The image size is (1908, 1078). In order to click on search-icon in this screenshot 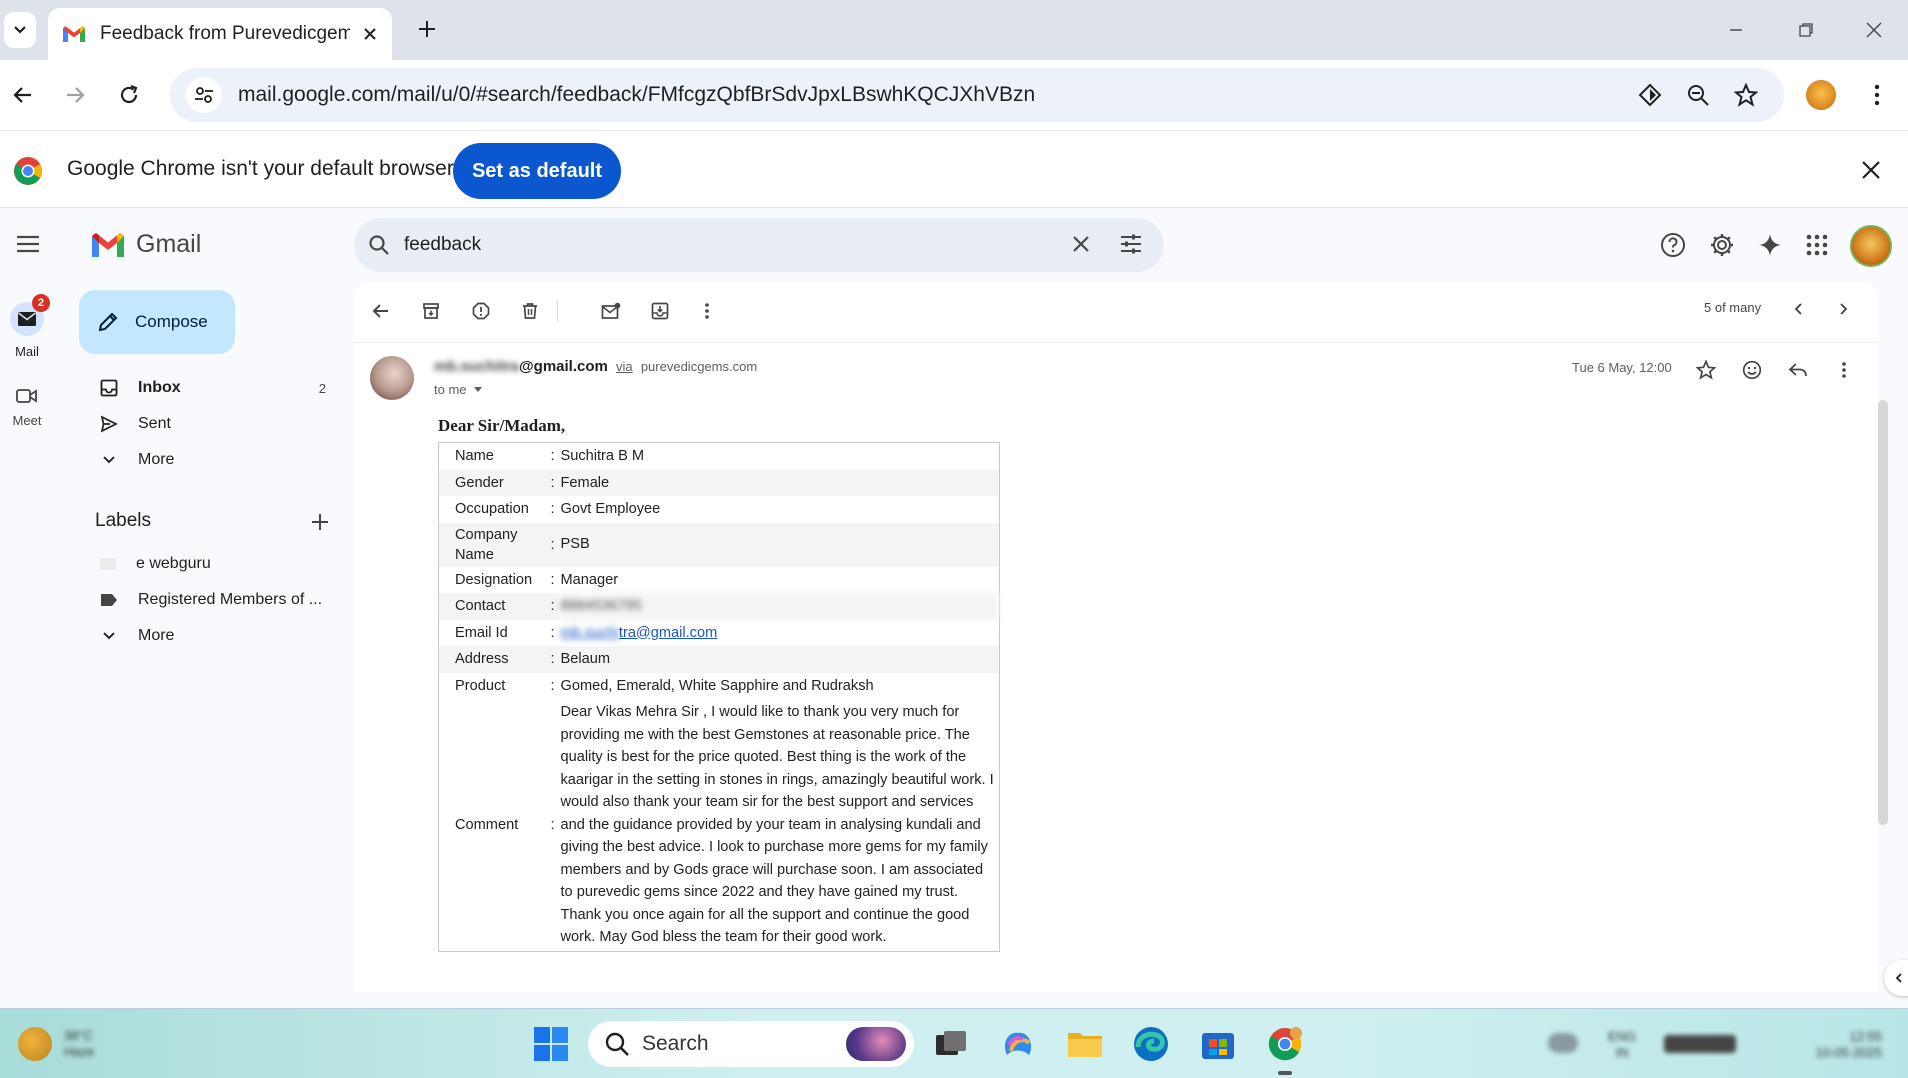, I will do `click(379, 245)`.